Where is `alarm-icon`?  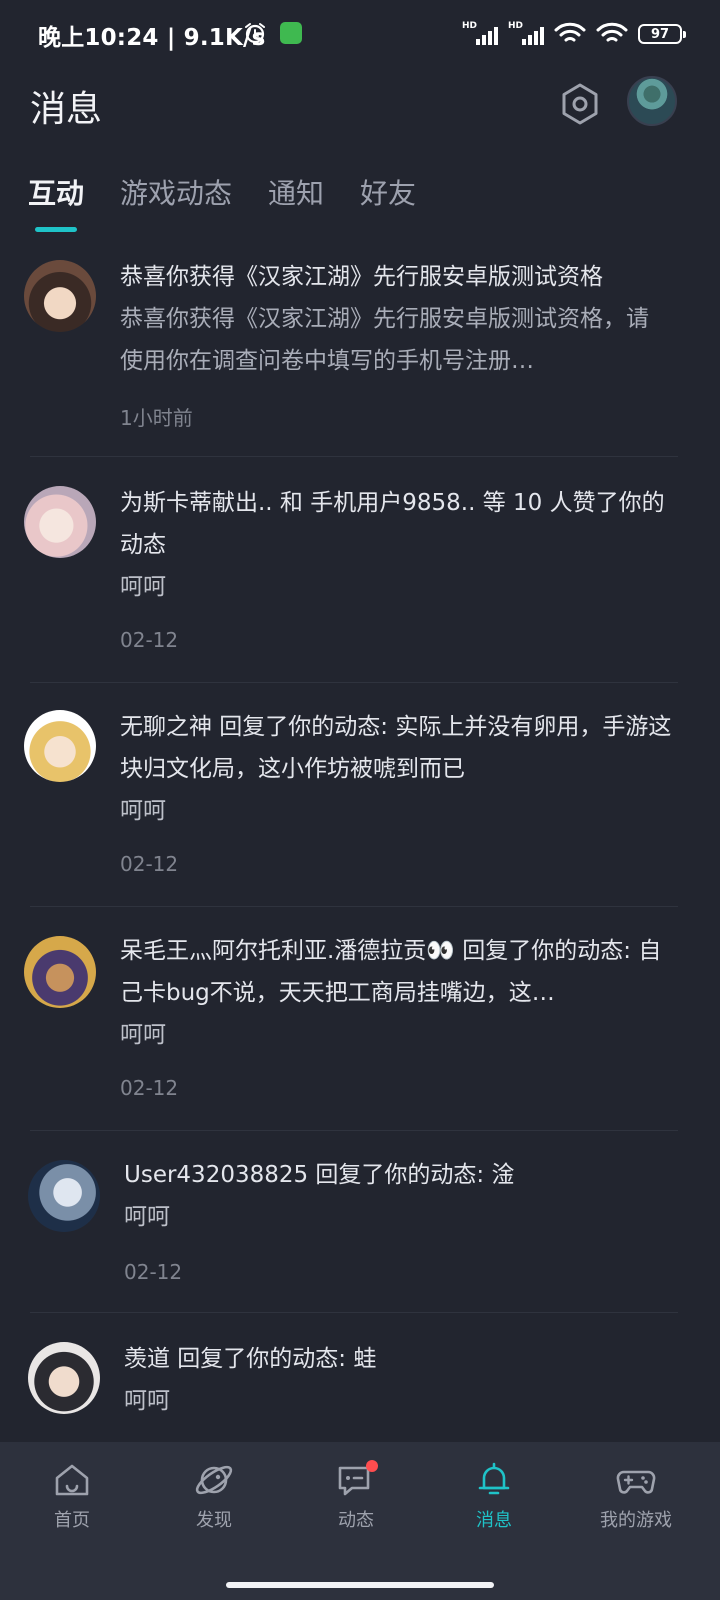
alarm-icon is located at coordinates (255, 33).